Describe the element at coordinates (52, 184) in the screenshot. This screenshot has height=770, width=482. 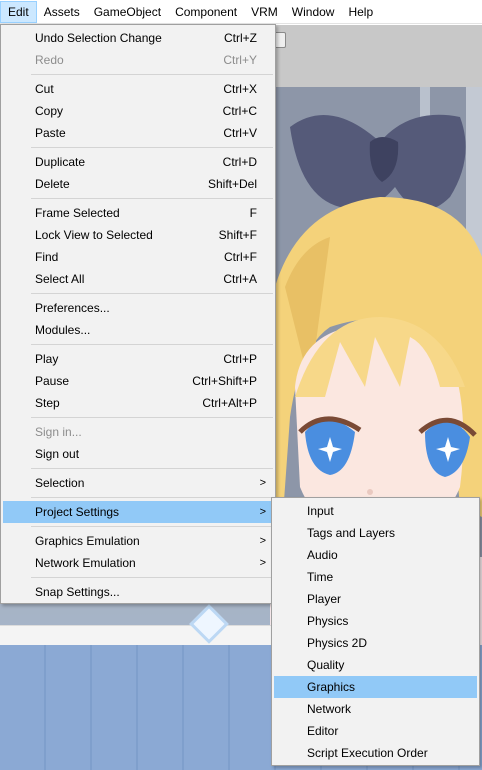
I see `menu-item-label: Delete` at that location.